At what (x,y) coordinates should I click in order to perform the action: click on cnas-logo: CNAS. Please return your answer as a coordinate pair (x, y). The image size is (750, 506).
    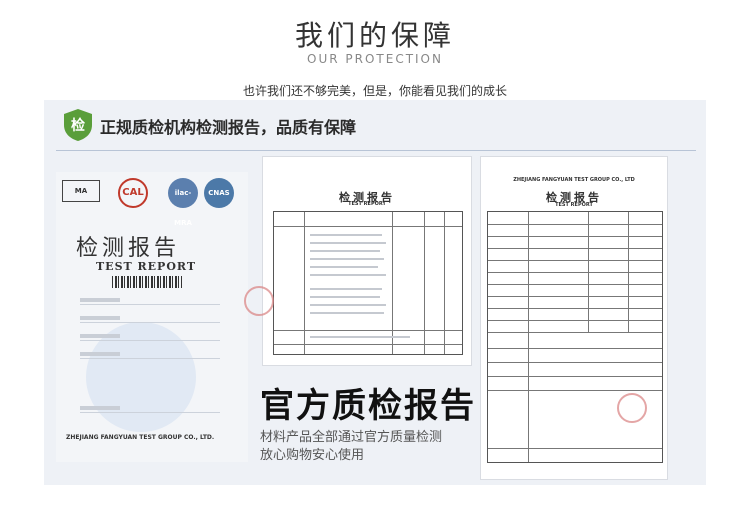
    Looking at the image, I should click on (219, 193).